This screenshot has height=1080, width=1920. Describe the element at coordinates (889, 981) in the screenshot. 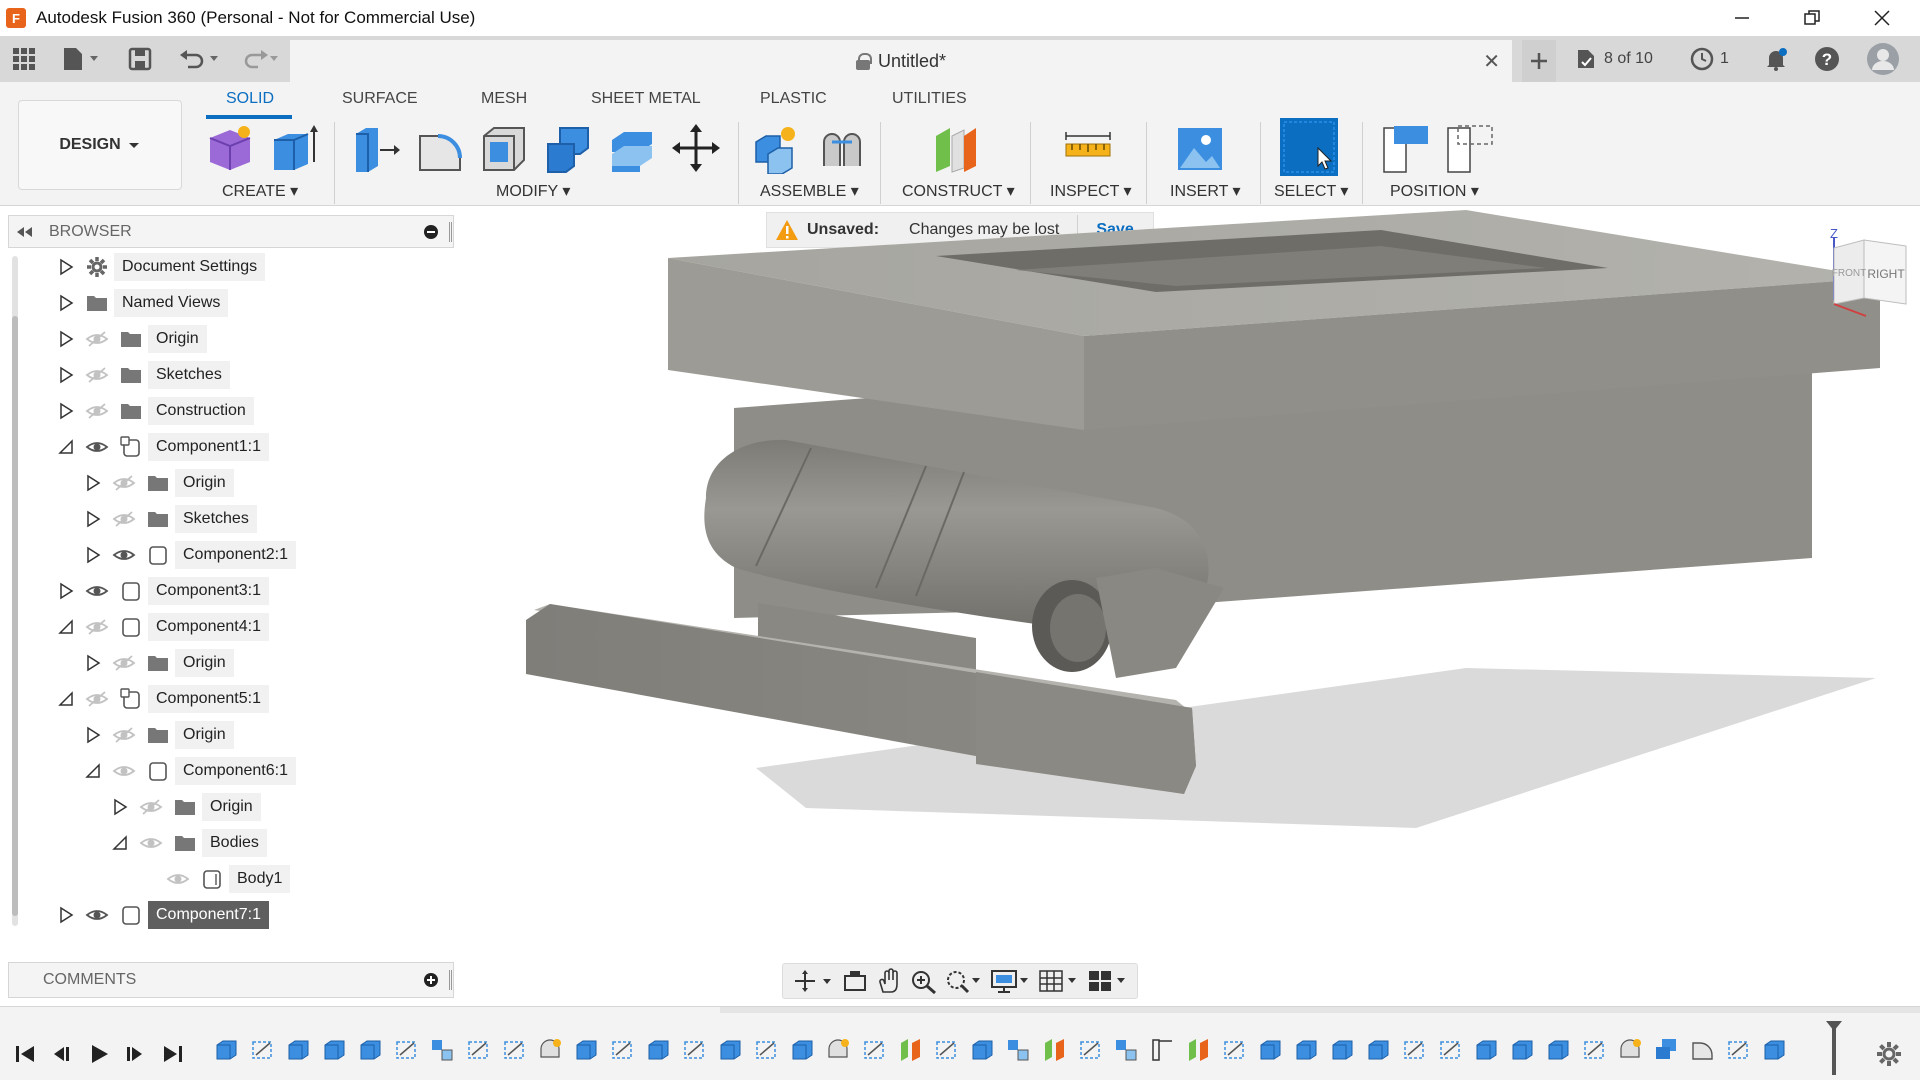

I see `pan-hand-icon` at that location.